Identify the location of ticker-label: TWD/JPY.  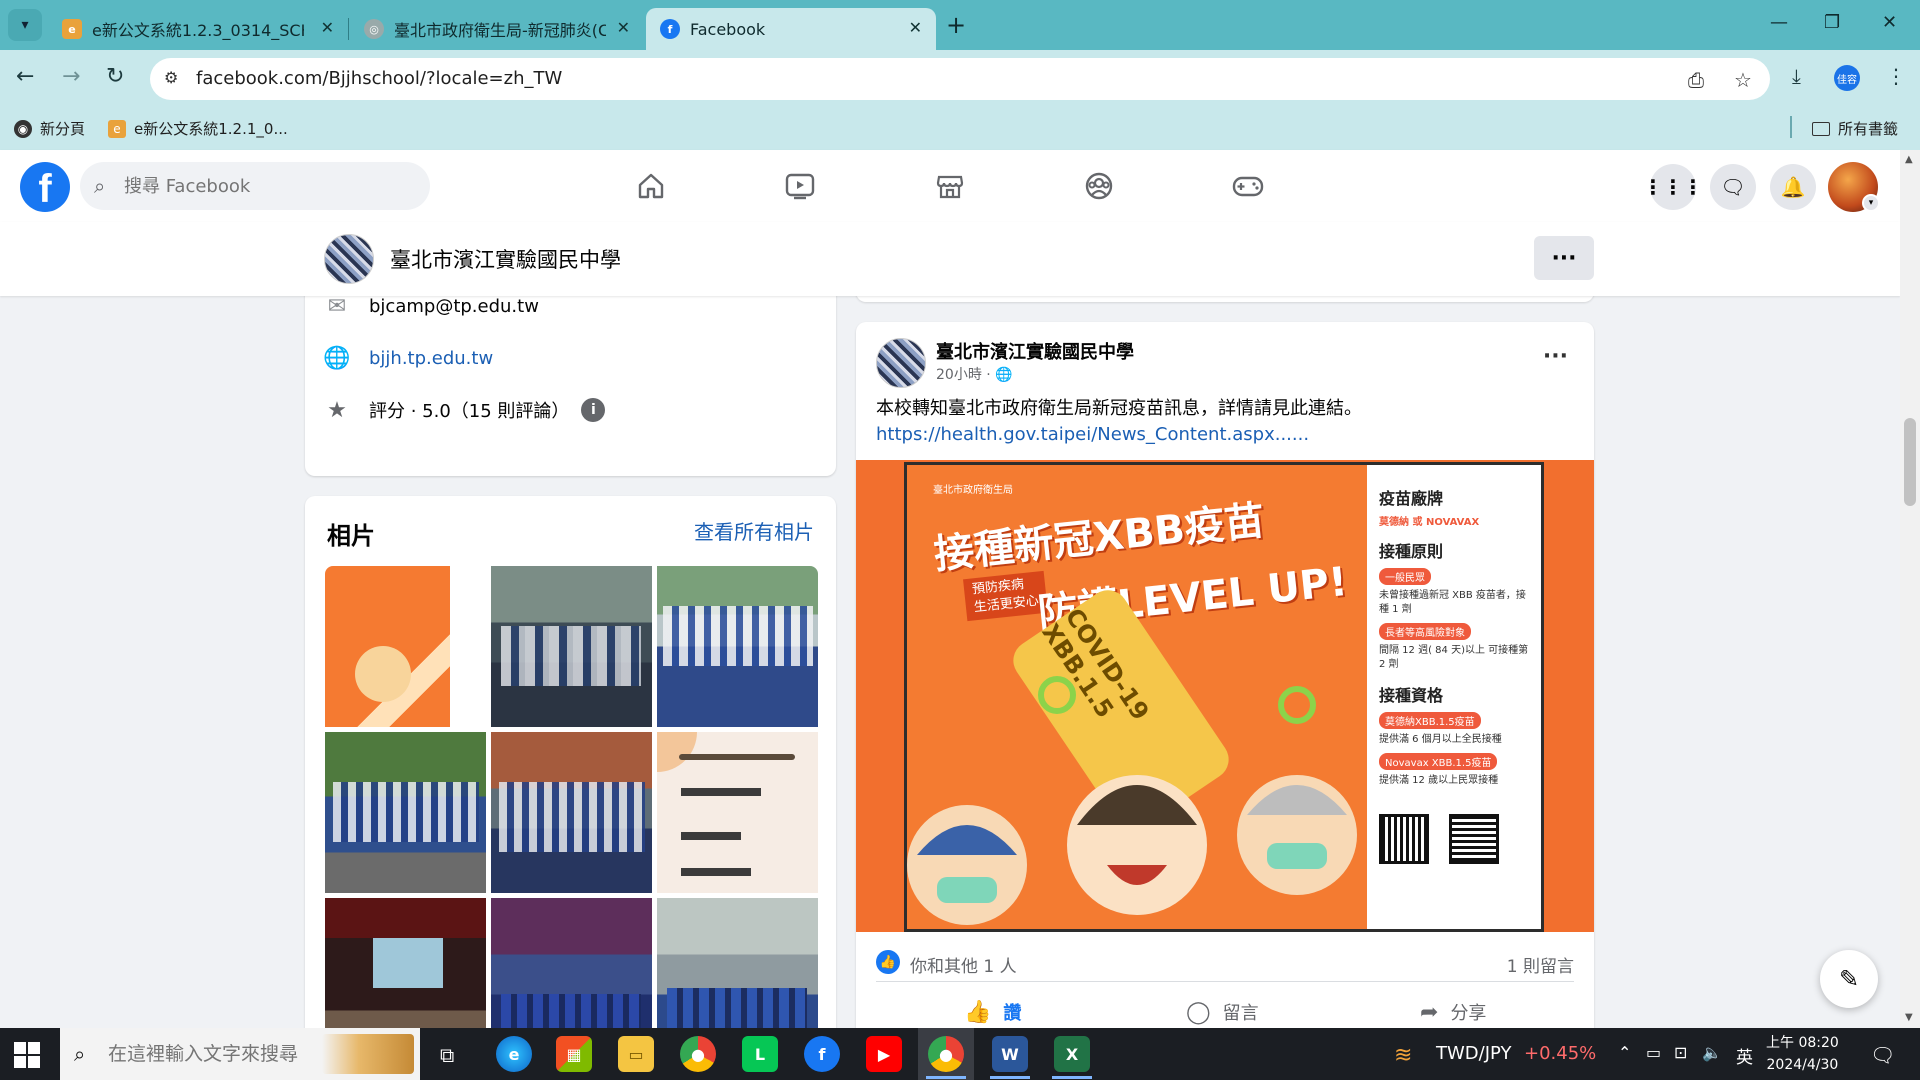
(1473, 1053).